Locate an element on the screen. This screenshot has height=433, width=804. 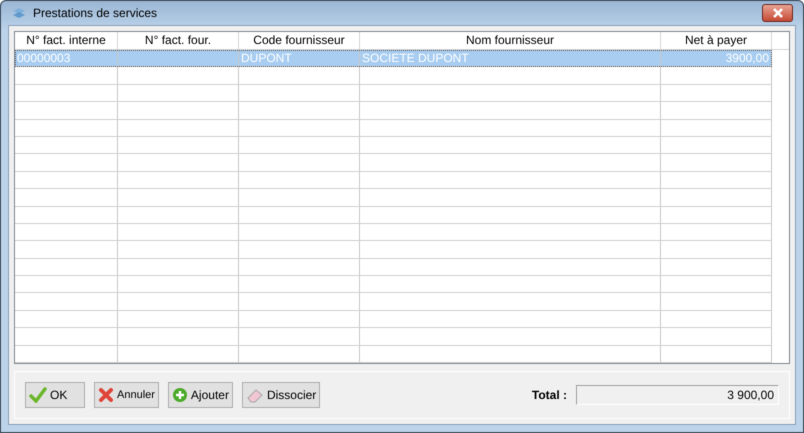
add-button: Ajouter is located at coordinates (200, 395).